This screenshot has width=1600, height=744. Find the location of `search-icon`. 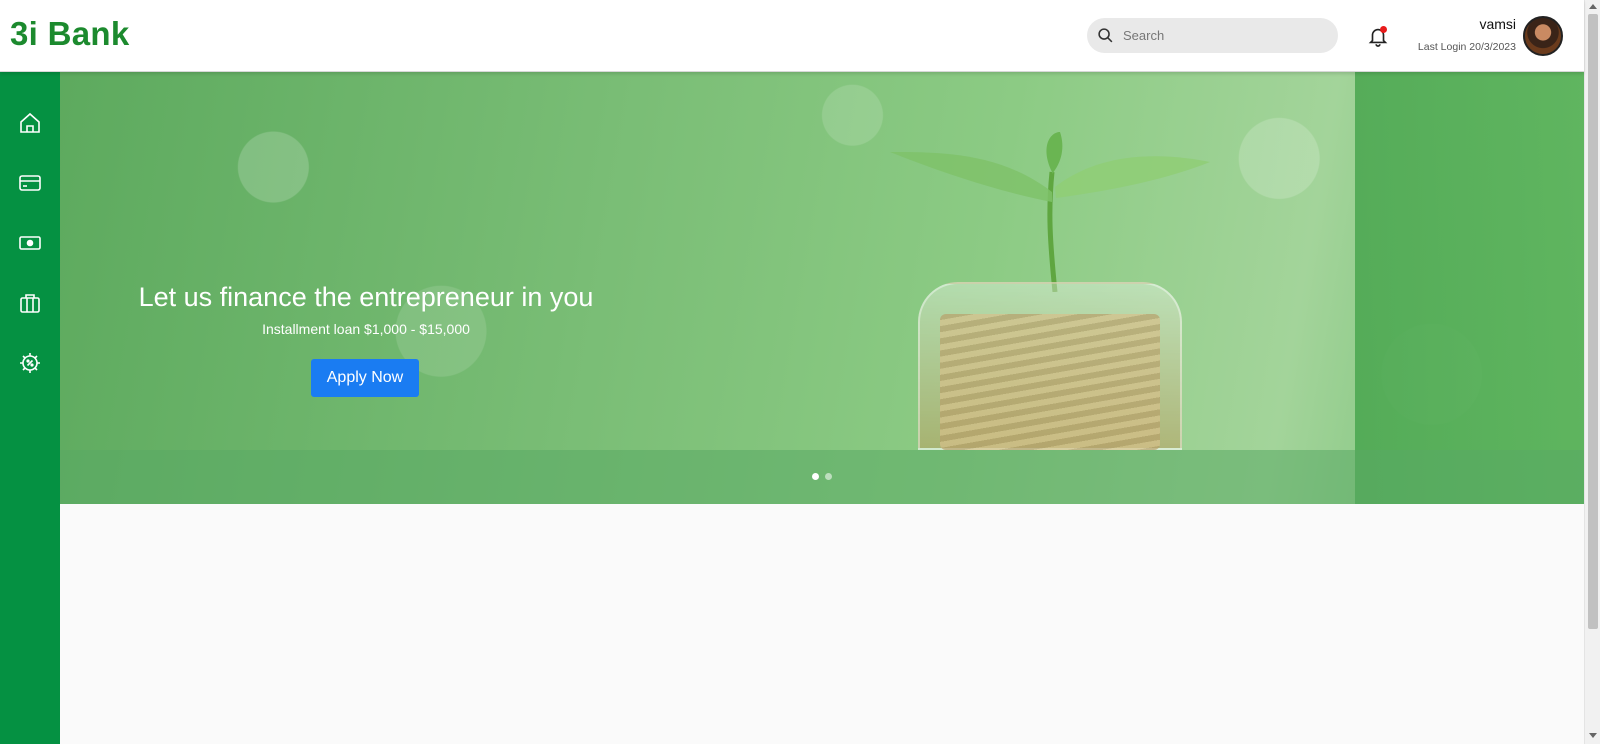

search-icon is located at coordinates (1105, 35).